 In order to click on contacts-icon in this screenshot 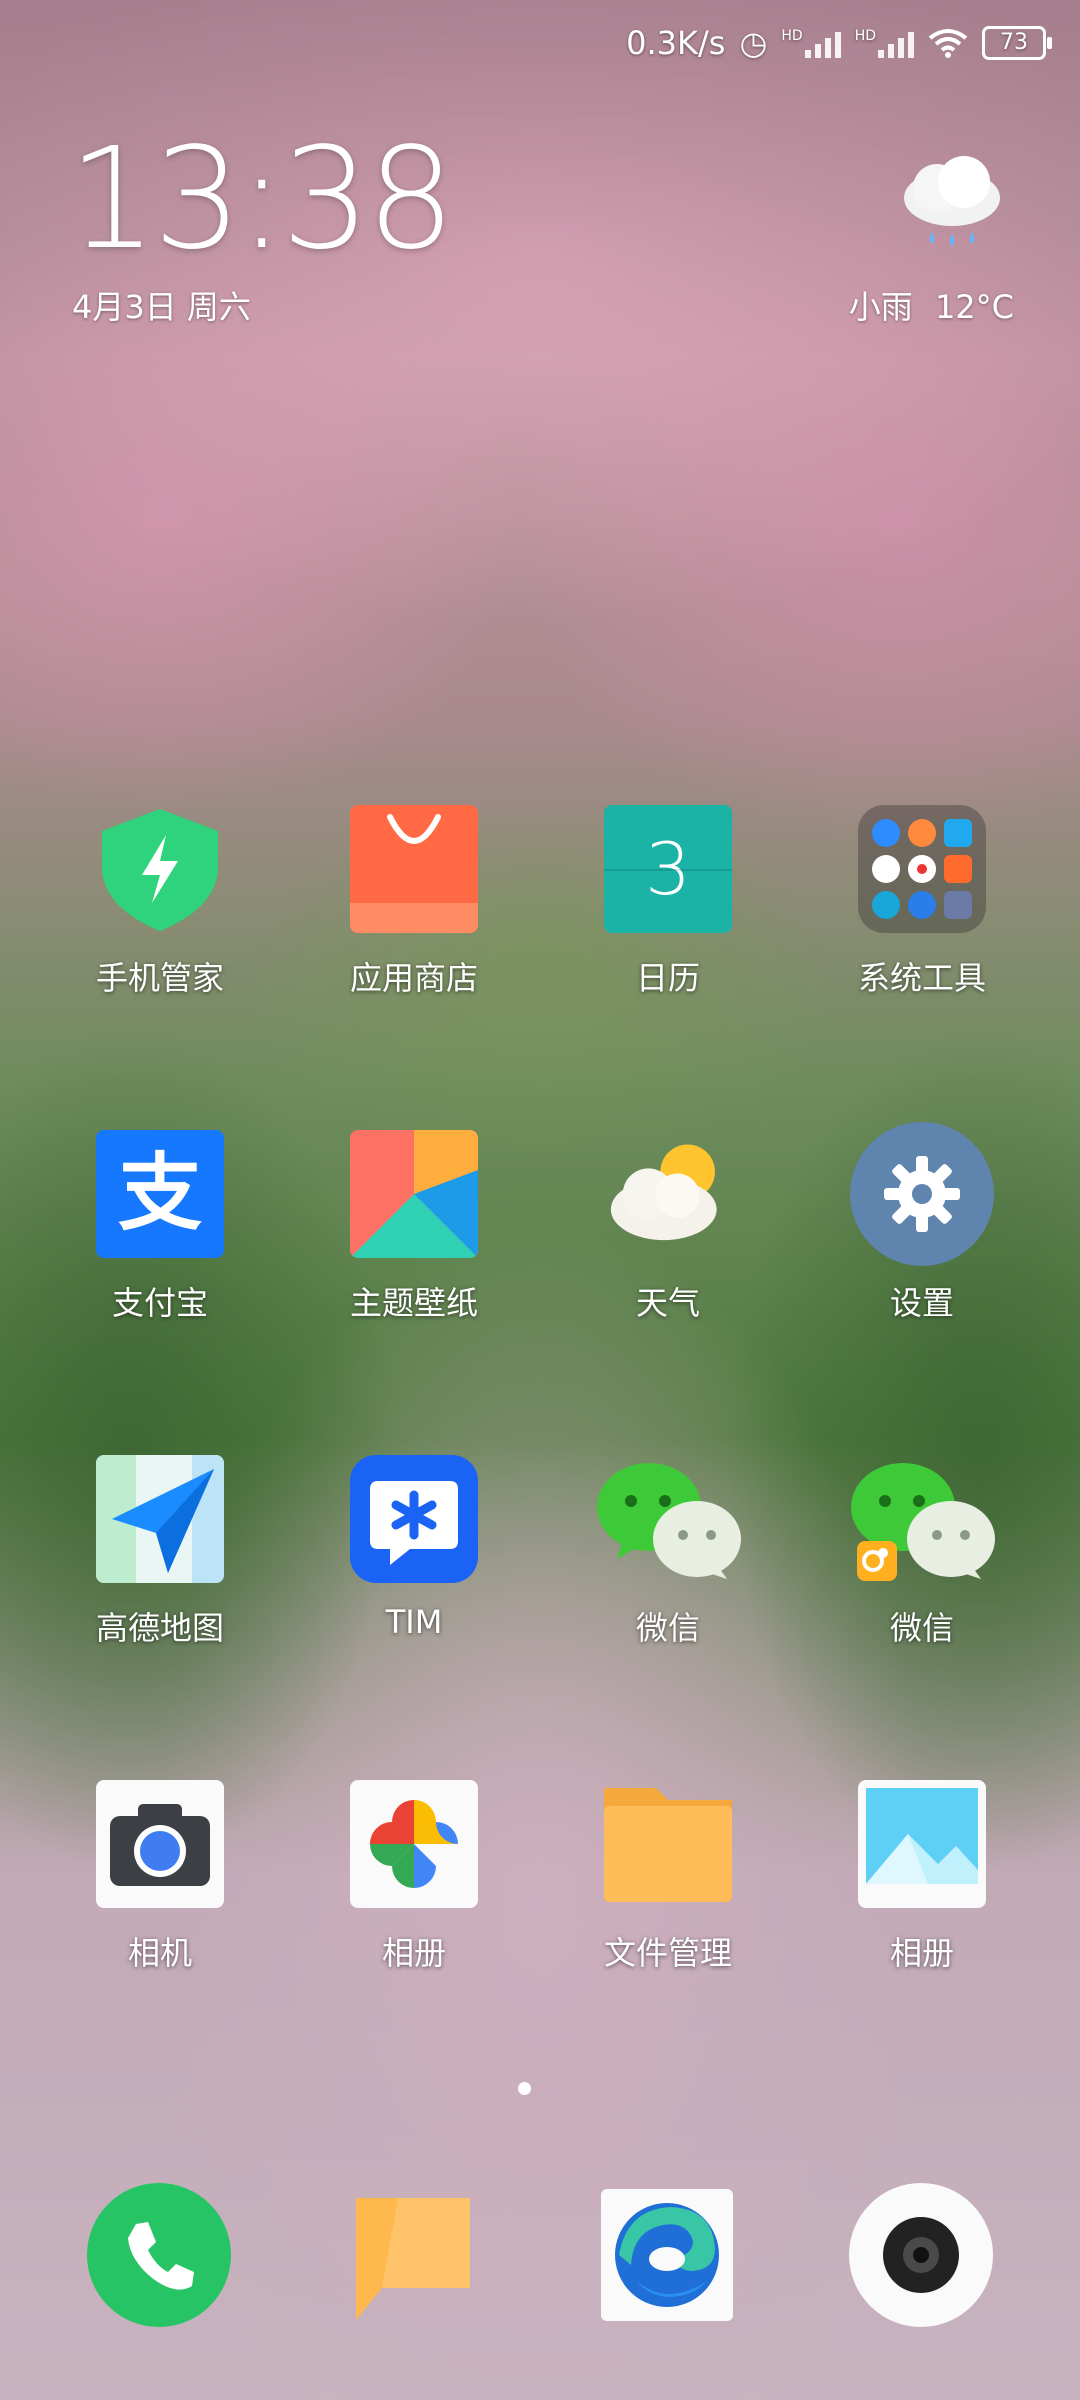, I will do `click(886, 833)`.